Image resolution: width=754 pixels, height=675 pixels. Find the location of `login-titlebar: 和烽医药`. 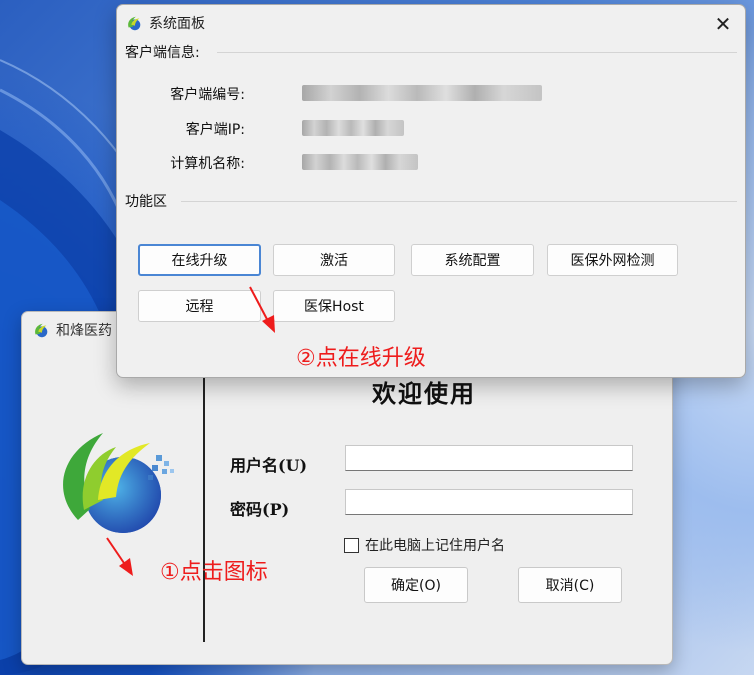

login-titlebar: 和烽医药 is located at coordinates (72, 330).